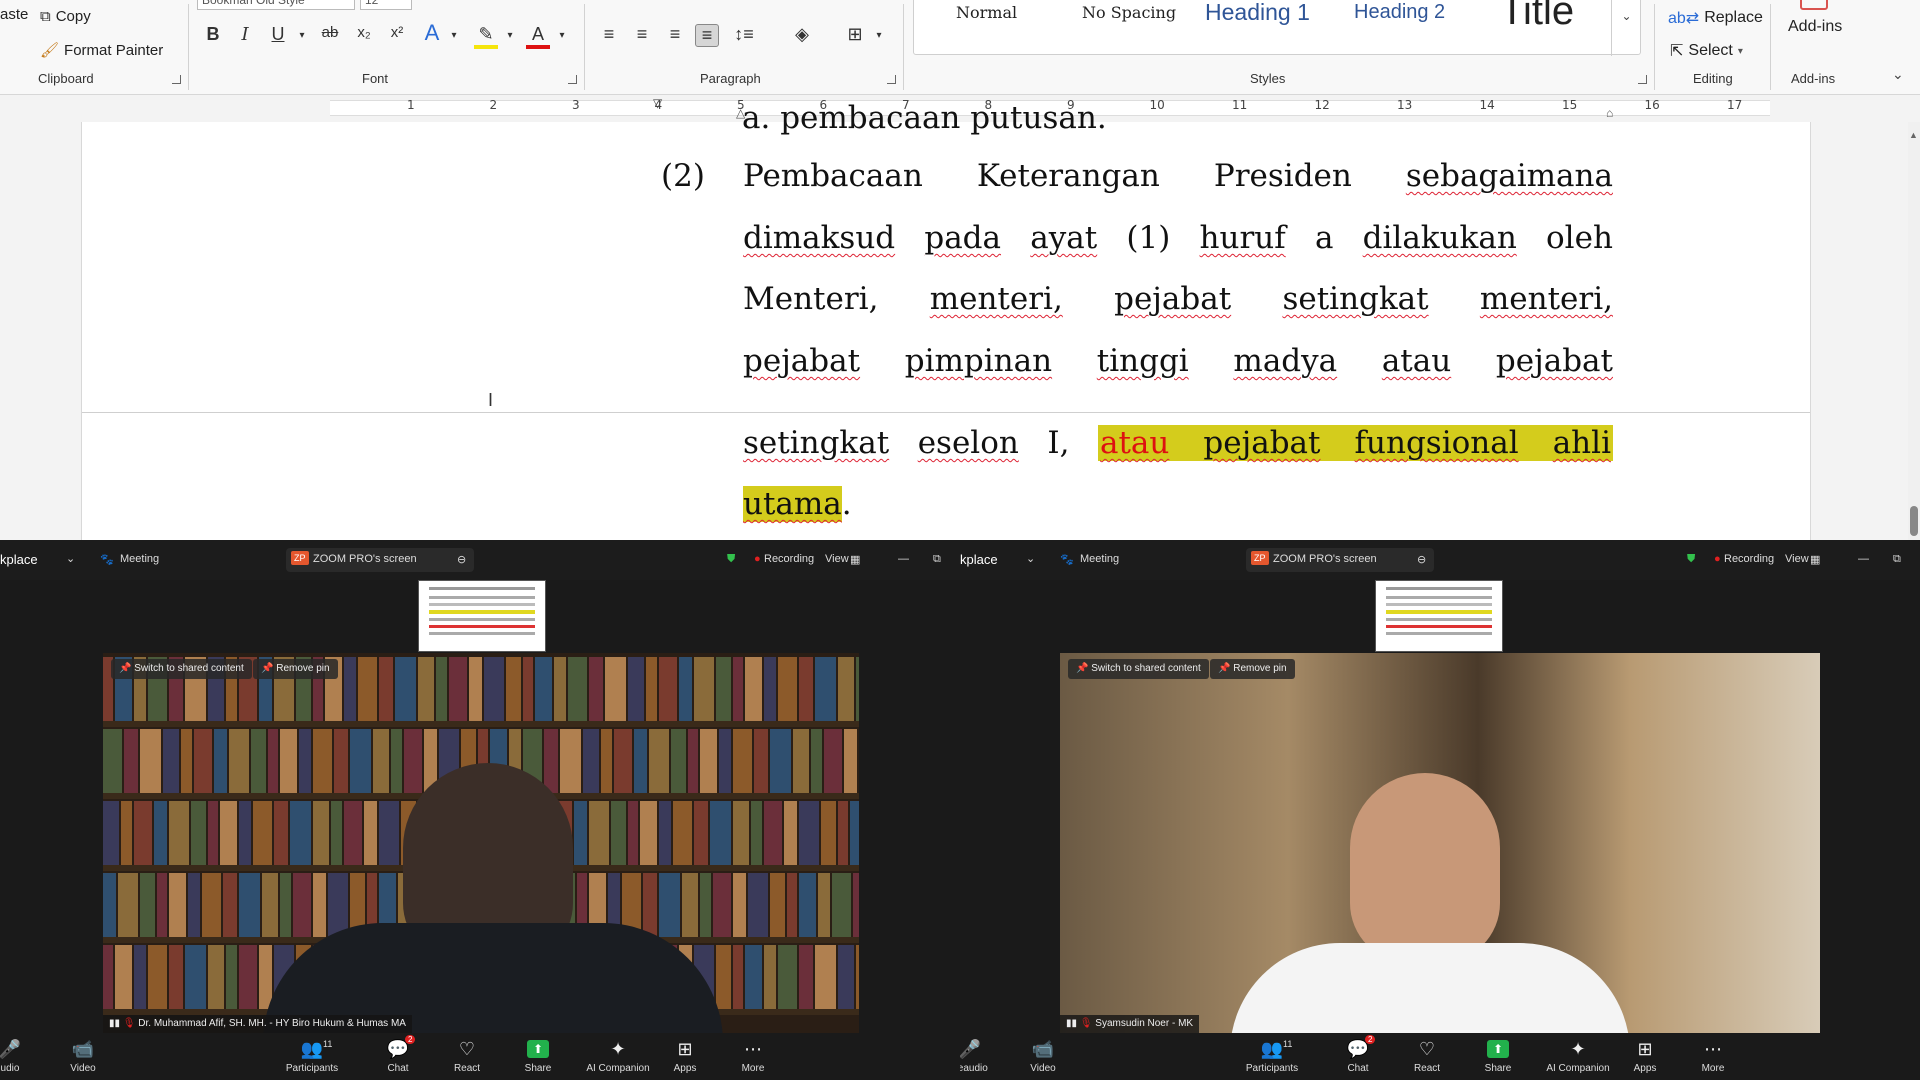 The width and height of the screenshot is (1920, 1080). Describe the element at coordinates (946, 412) in the screenshot. I see `page-break` at that location.